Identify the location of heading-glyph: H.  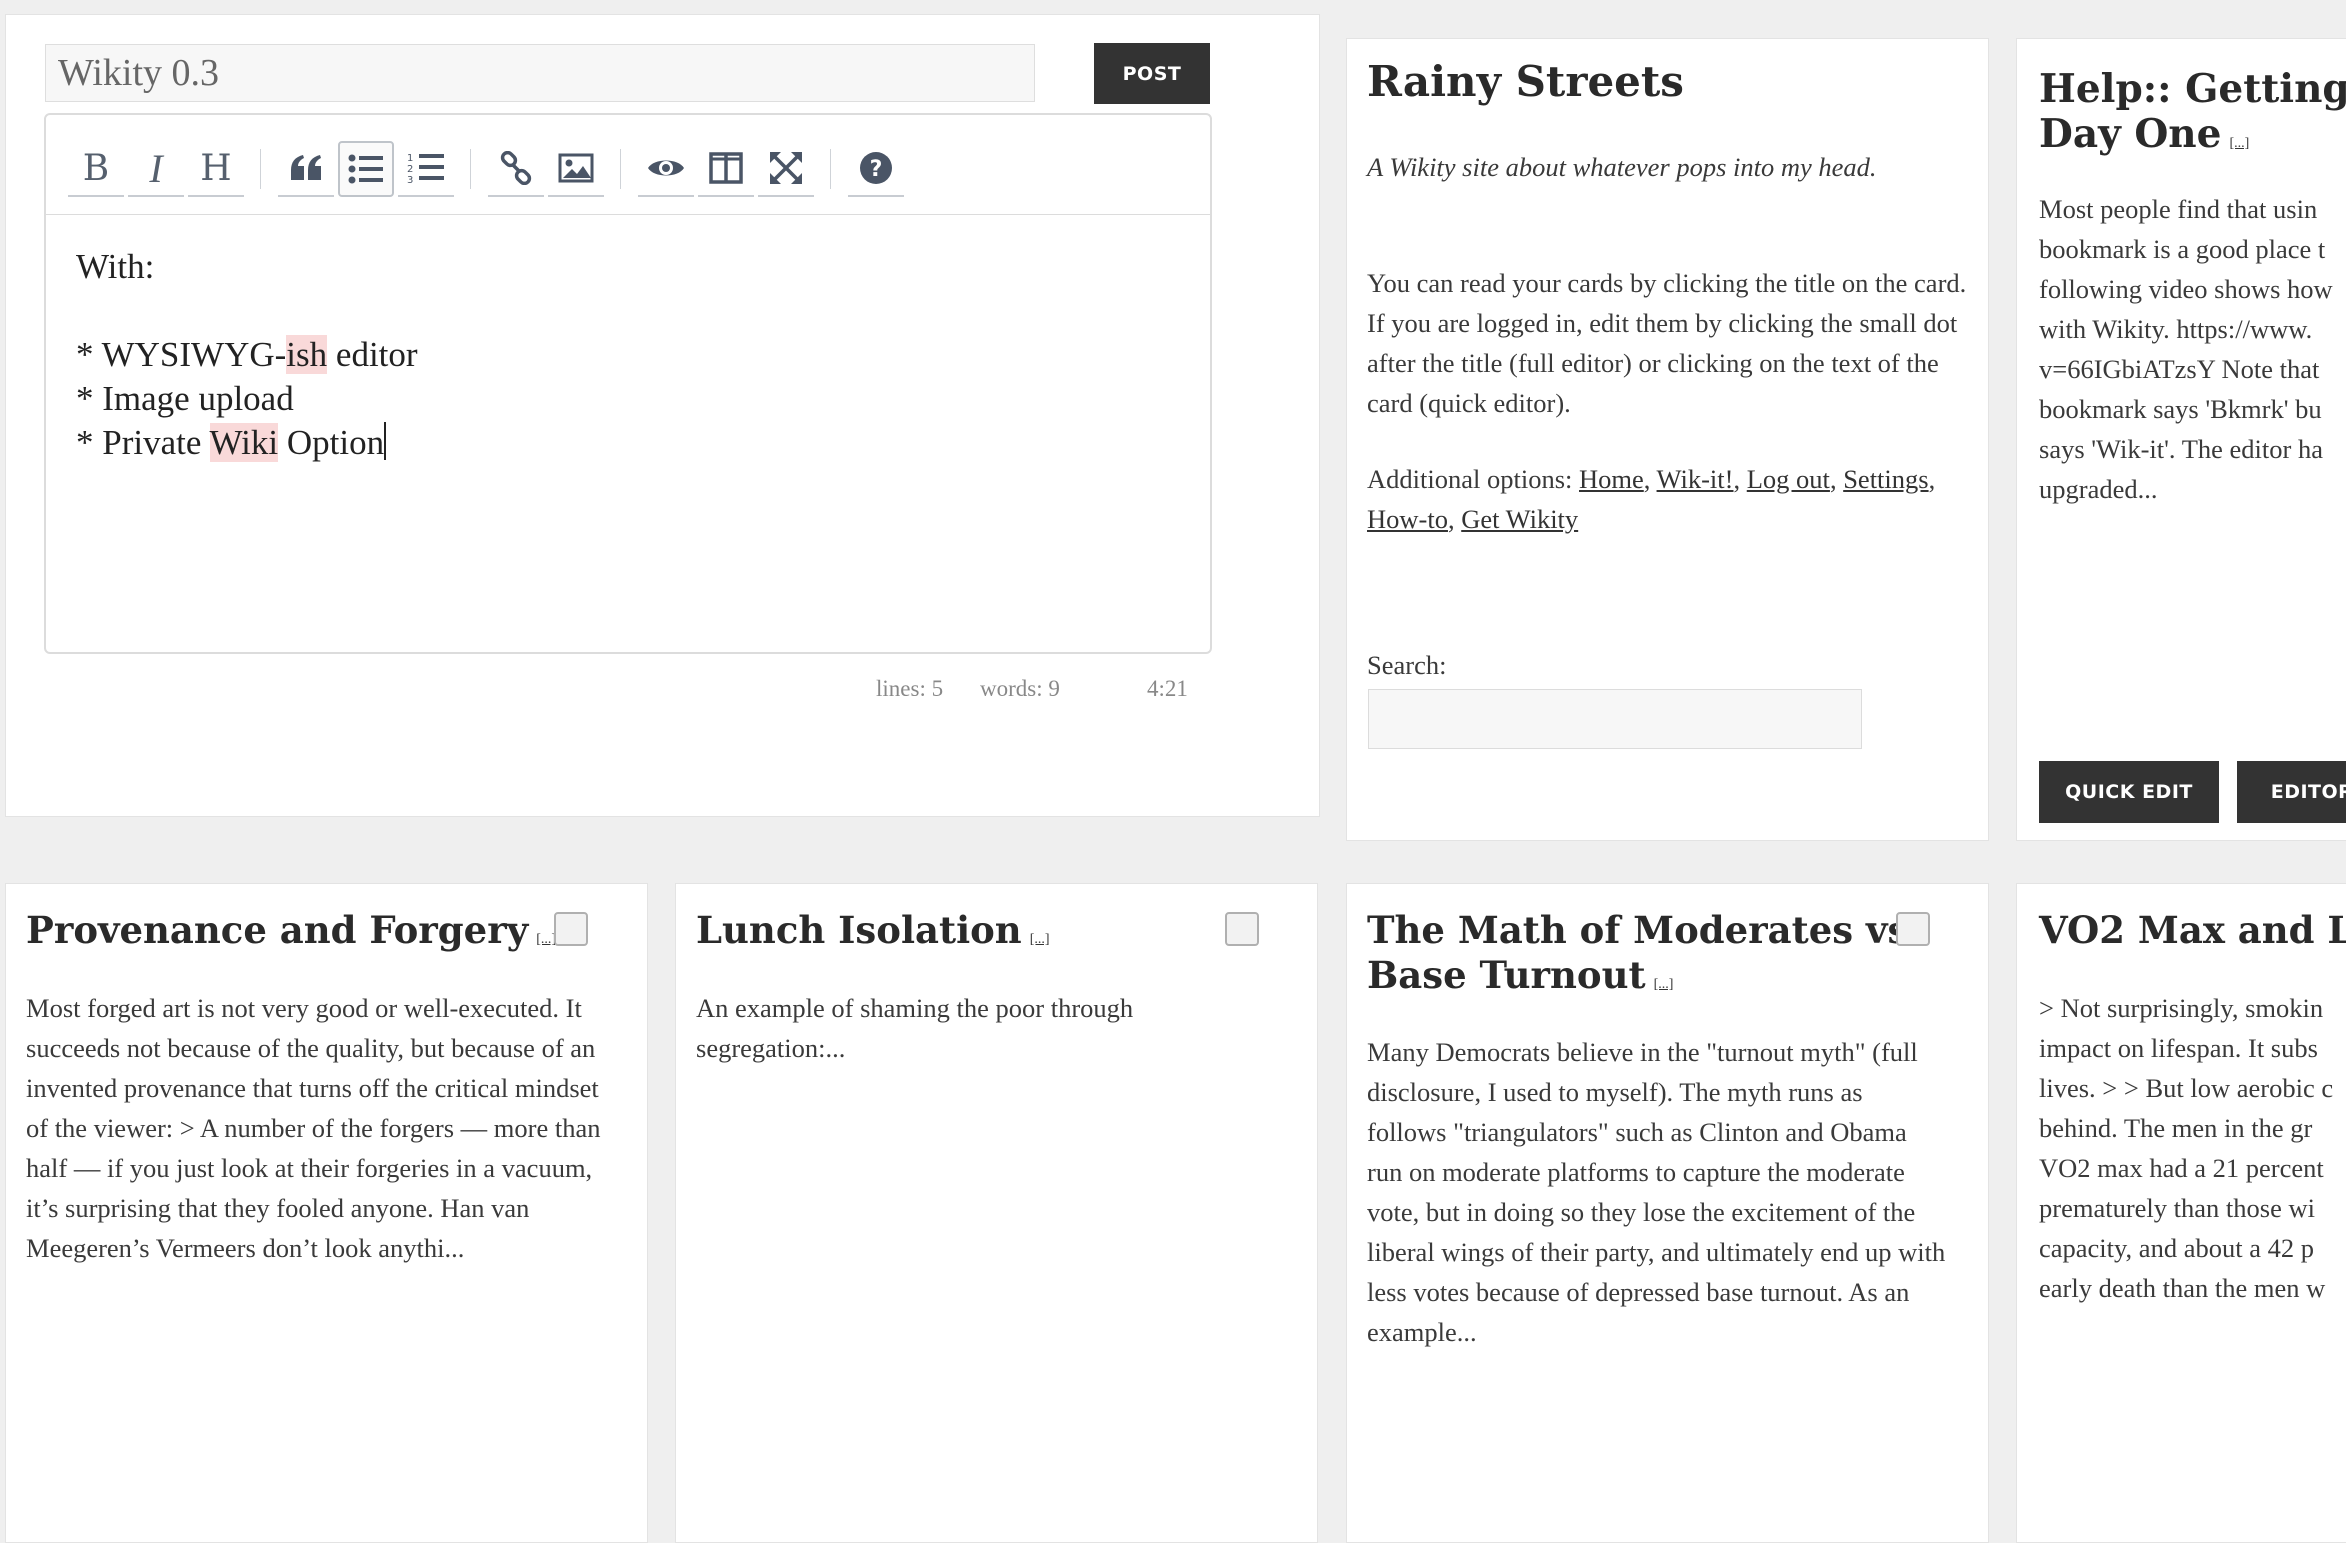
(216, 168).